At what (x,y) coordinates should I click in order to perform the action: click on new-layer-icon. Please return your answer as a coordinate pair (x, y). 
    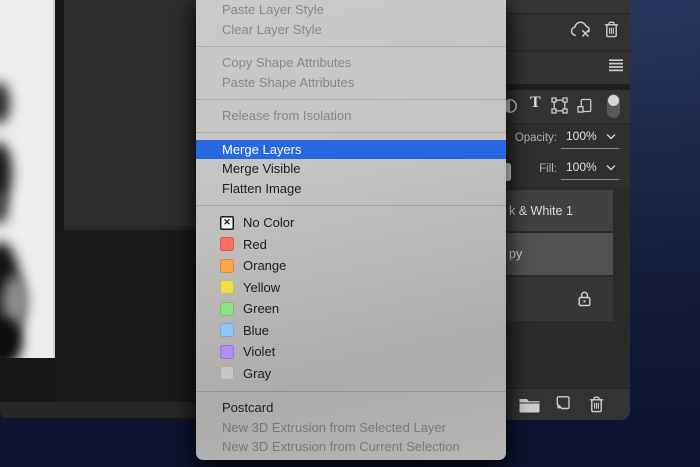
    Looking at the image, I should click on (562, 406).